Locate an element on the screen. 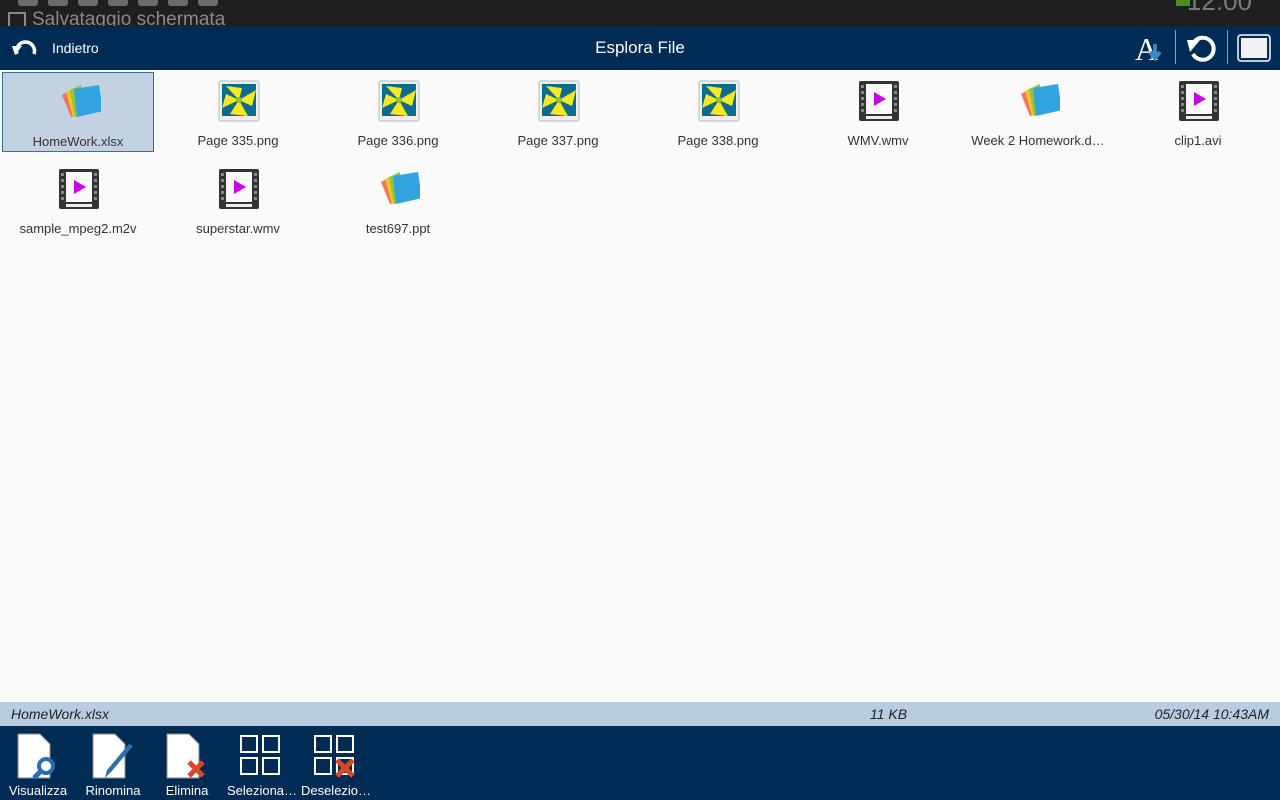 The image size is (1280, 800). file-name: test697.ppt is located at coordinates (398, 228).